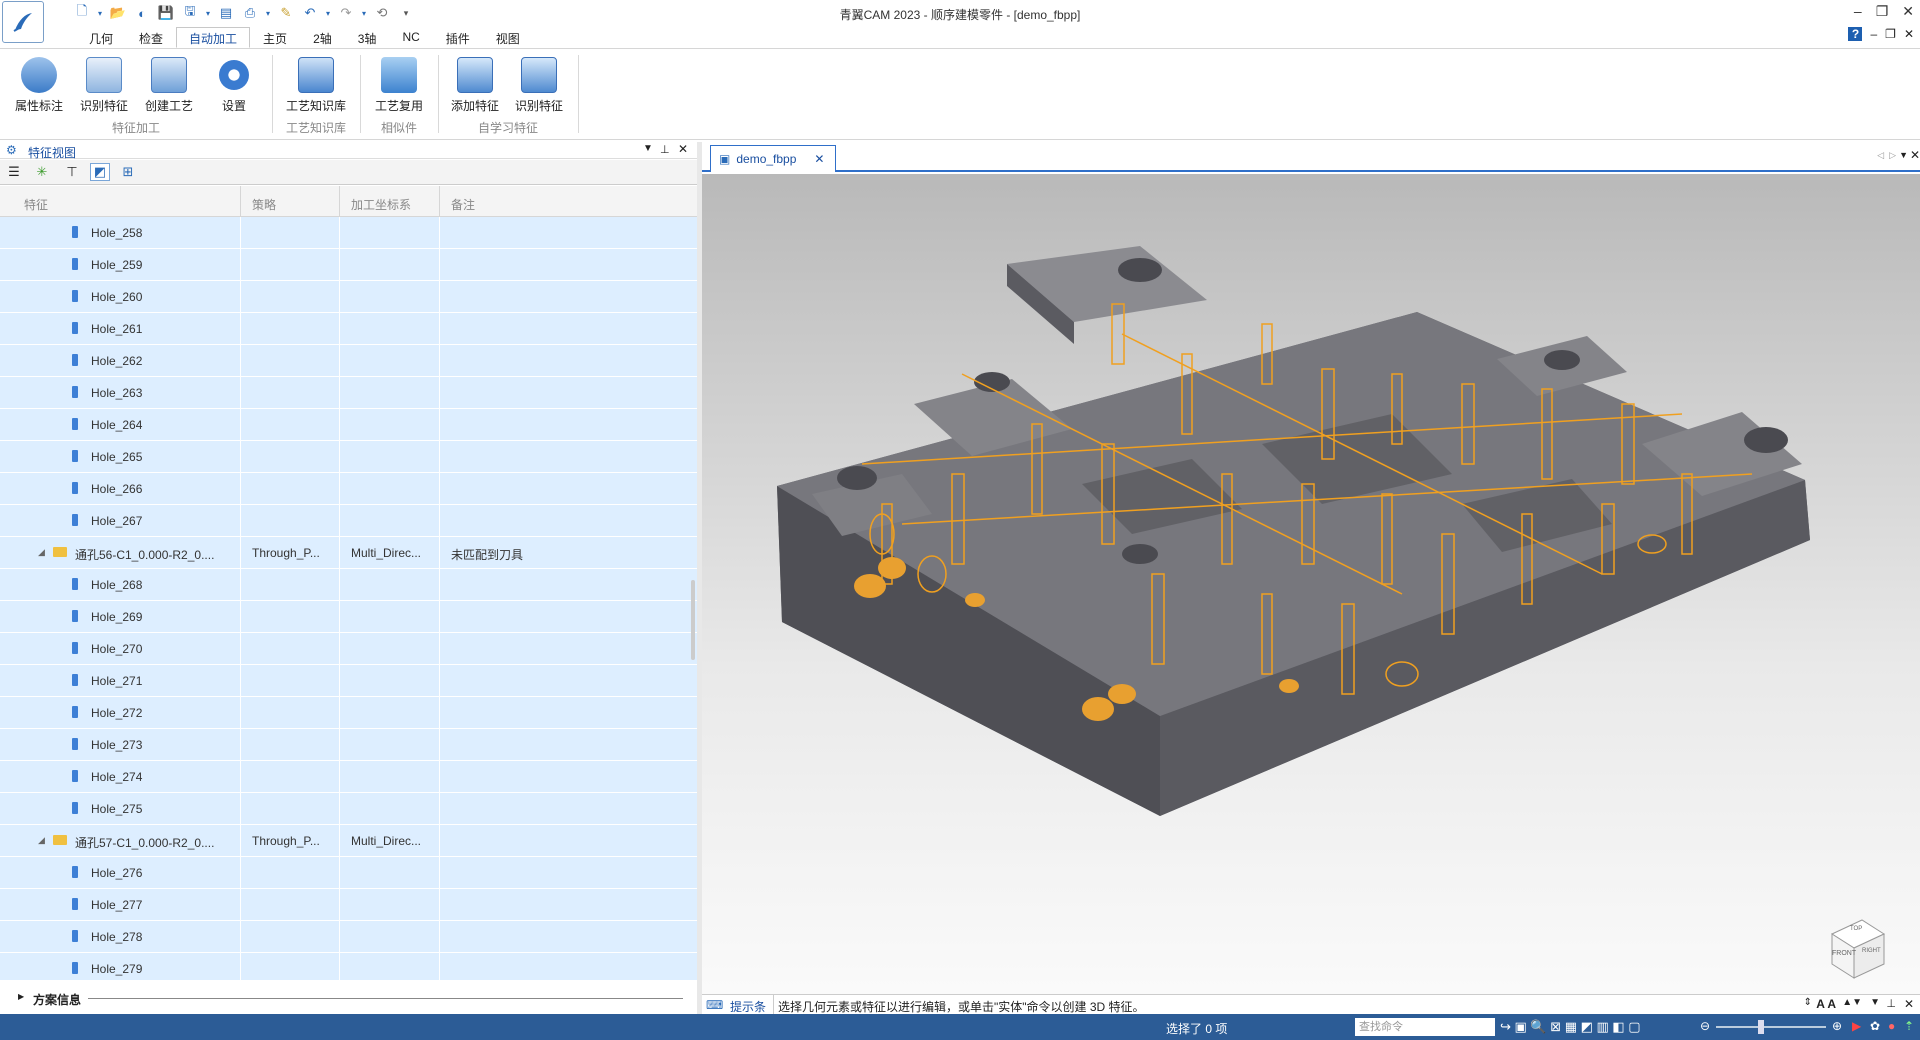 The width and height of the screenshot is (1920, 1040). Describe the element at coordinates (316, 85) in the screenshot. I see `process-knowledge-button: 工艺知识库` at that location.